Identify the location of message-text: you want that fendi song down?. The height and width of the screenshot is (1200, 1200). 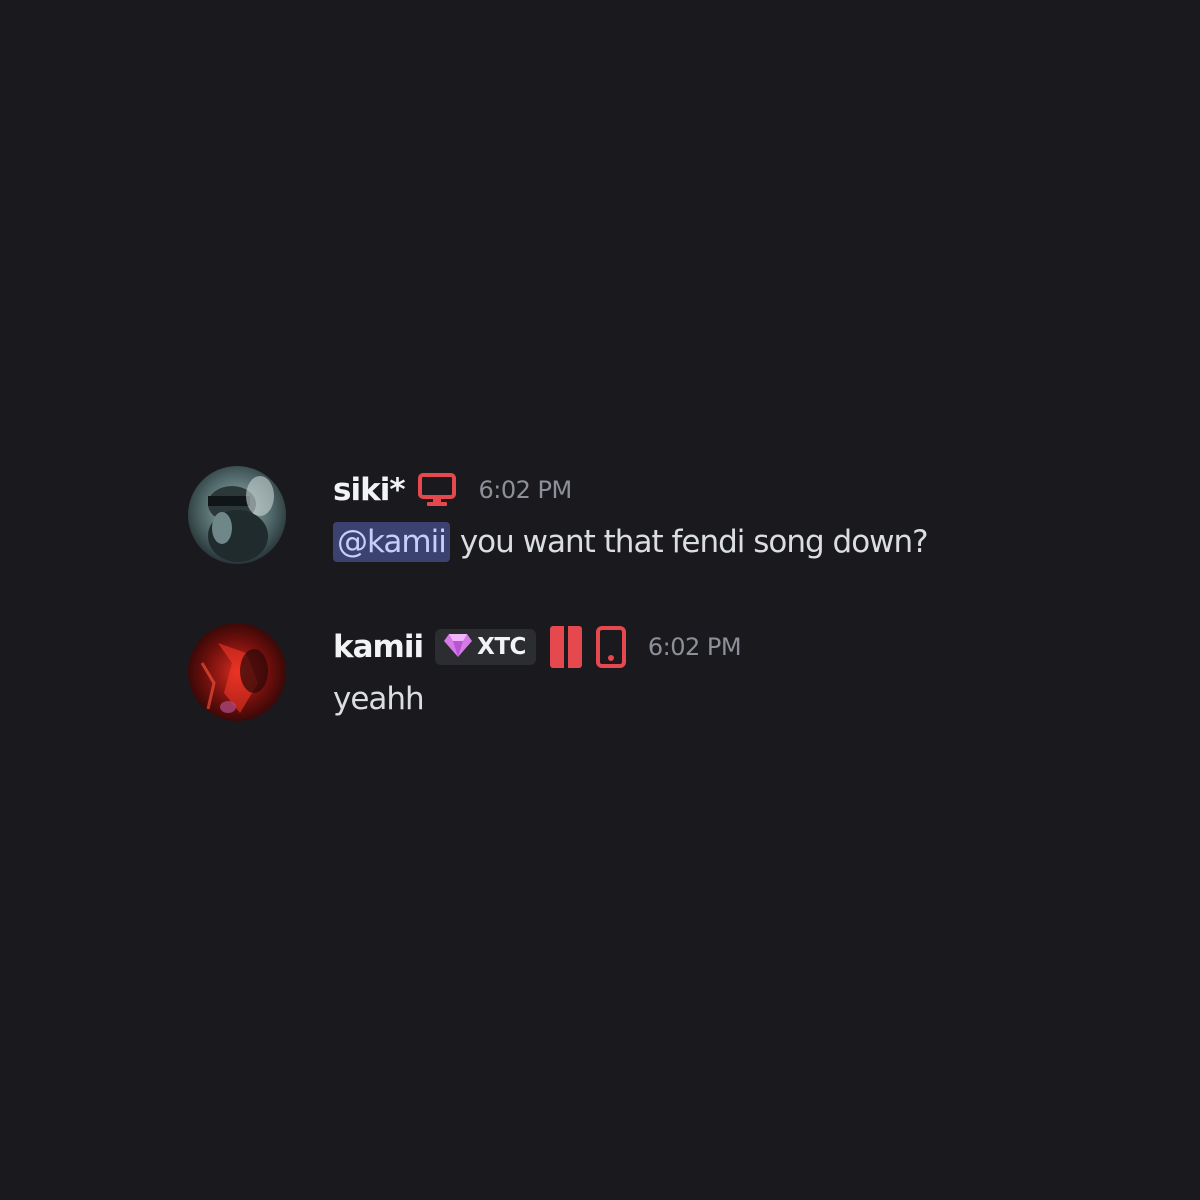
(694, 542).